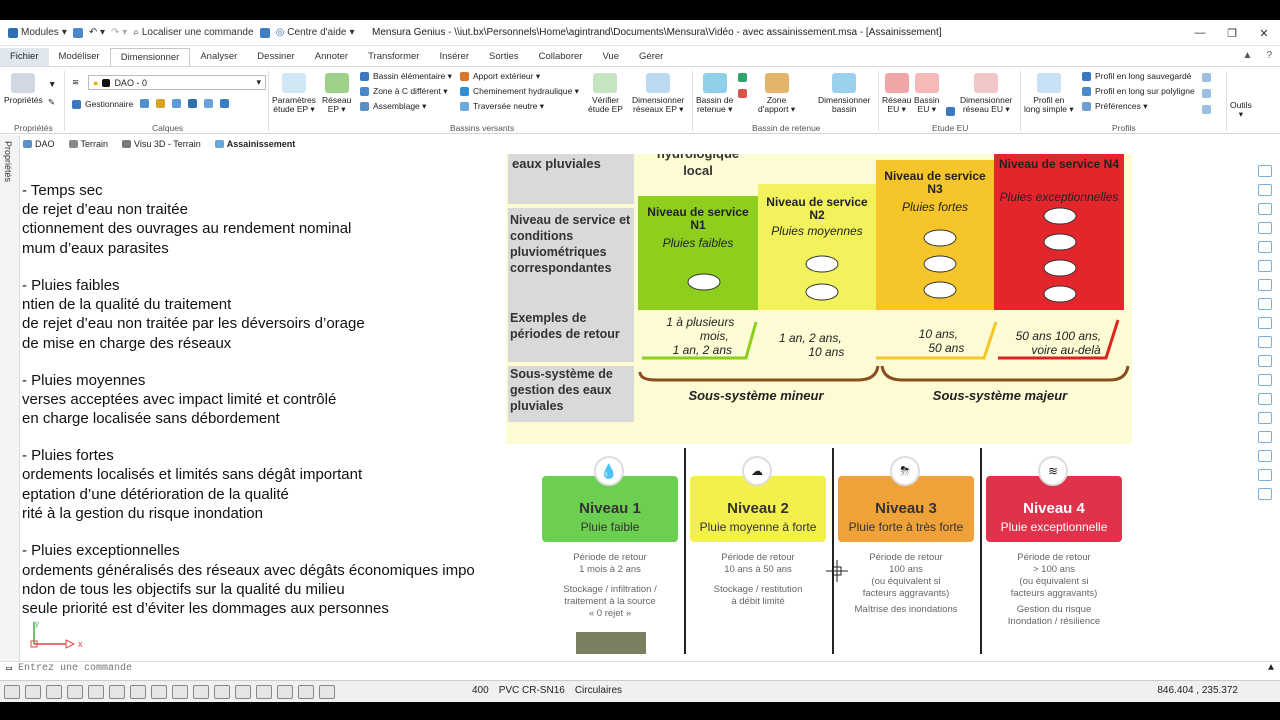  What do you see at coordinates (79, 57) in the screenshot?
I see `tab-modeliser: Modéliser` at bounding box center [79, 57].